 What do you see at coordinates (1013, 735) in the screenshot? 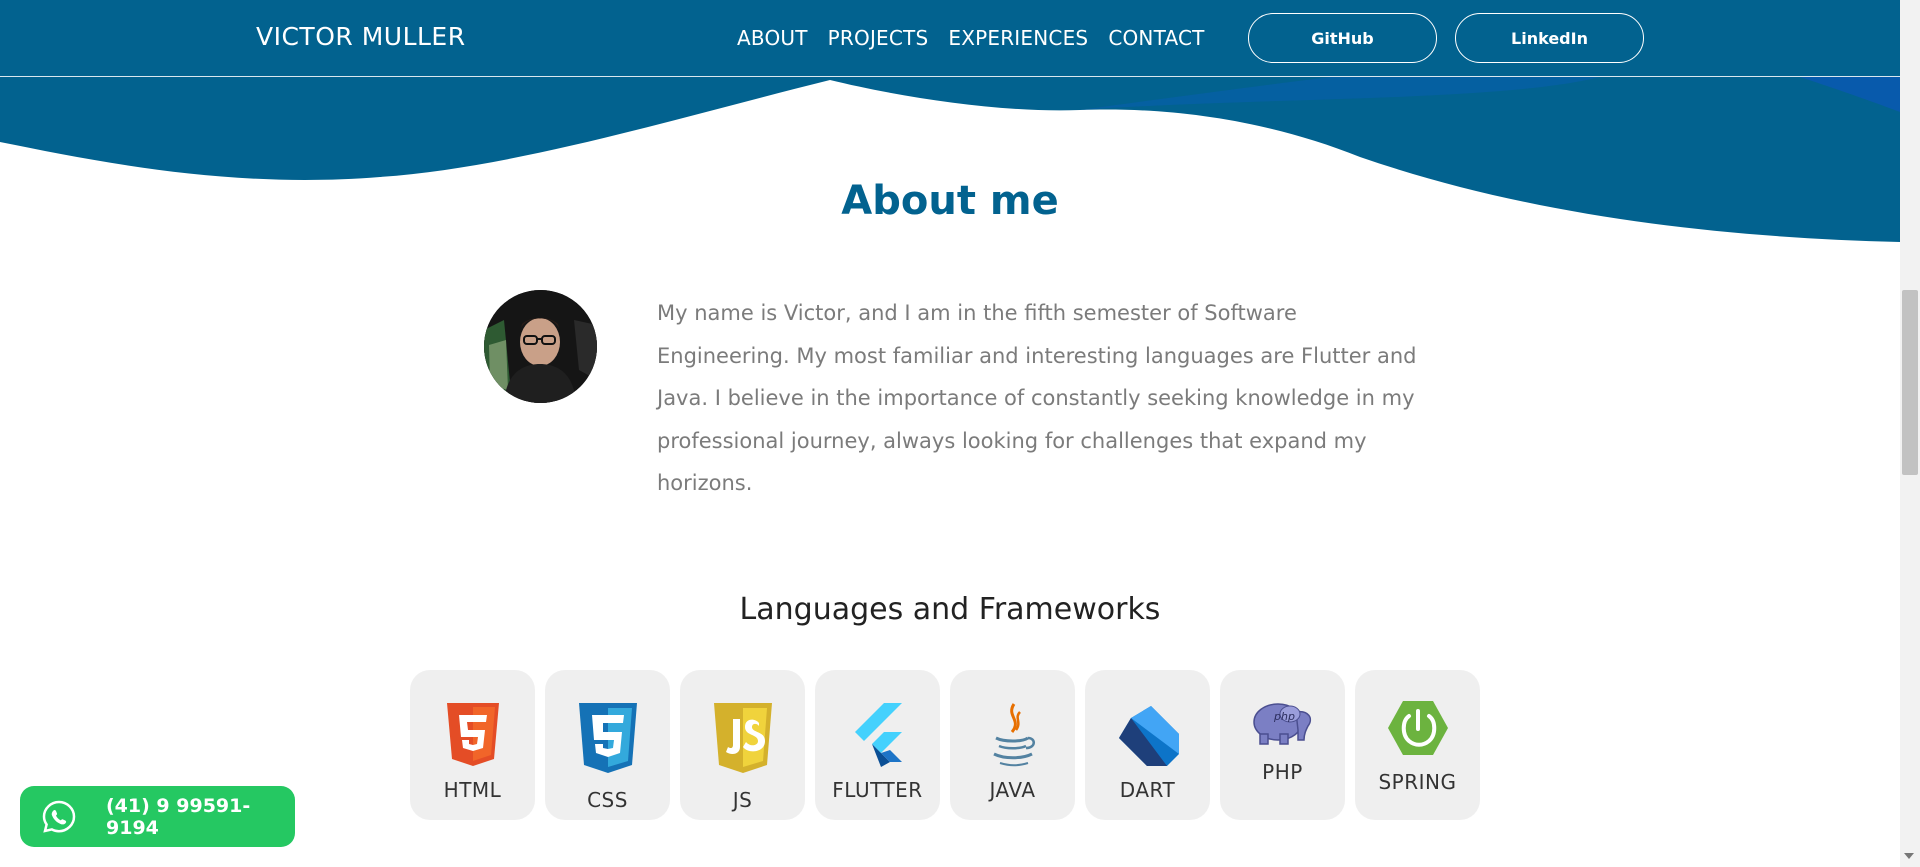
I see `java-icon` at bounding box center [1013, 735].